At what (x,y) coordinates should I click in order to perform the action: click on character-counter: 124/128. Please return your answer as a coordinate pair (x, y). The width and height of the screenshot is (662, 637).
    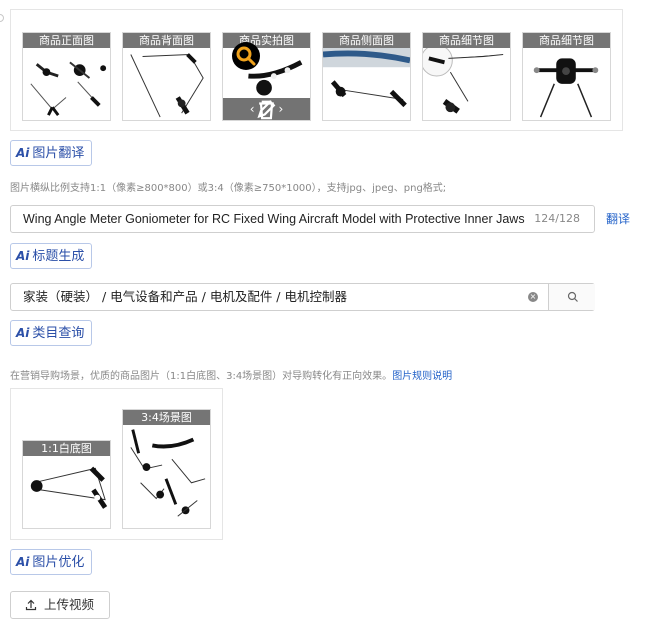
    Looking at the image, I should click on (557, 218).